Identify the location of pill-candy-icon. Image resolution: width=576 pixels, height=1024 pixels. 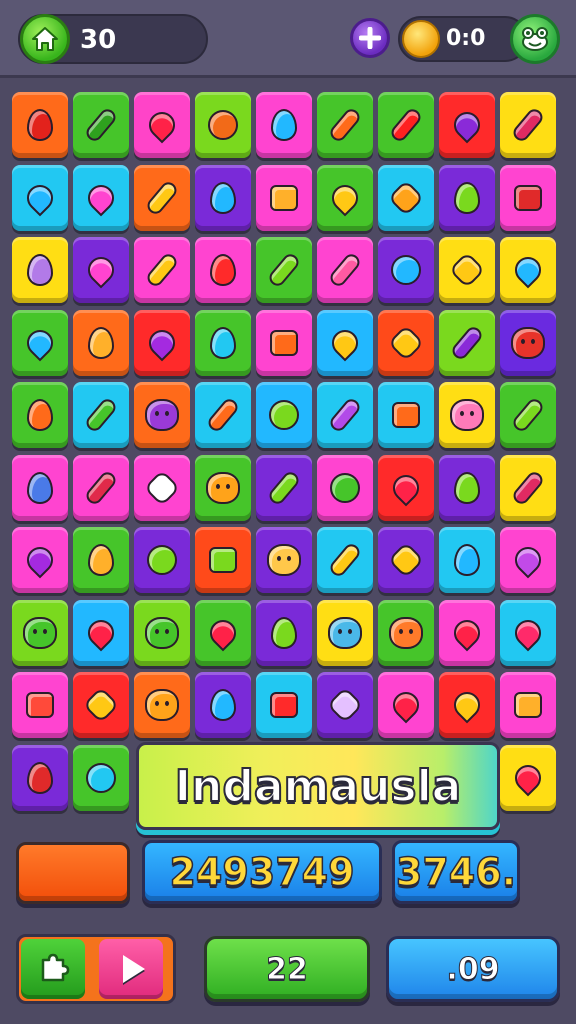
(101, 487).